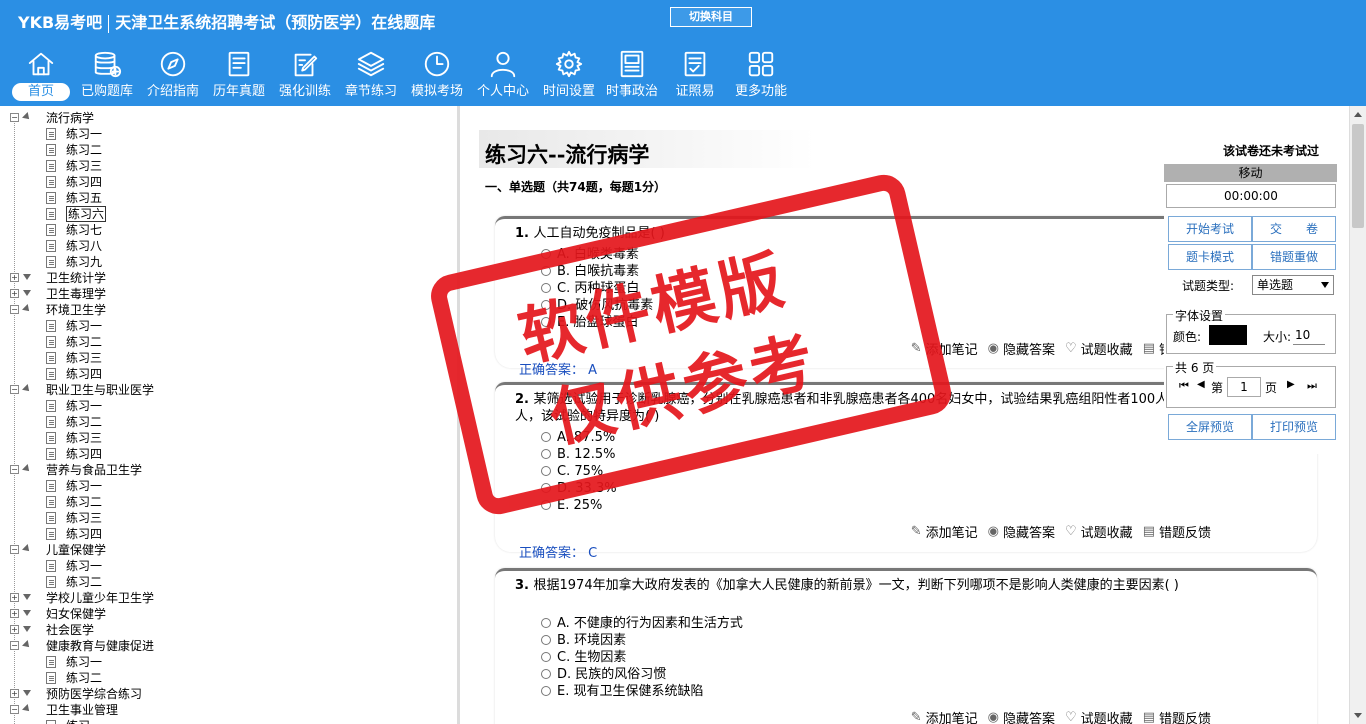  What do you see at coordinates (1291, 384) in the screenshot?
I see `next-page-icon: ▶` at bounding box center [1291, 384].